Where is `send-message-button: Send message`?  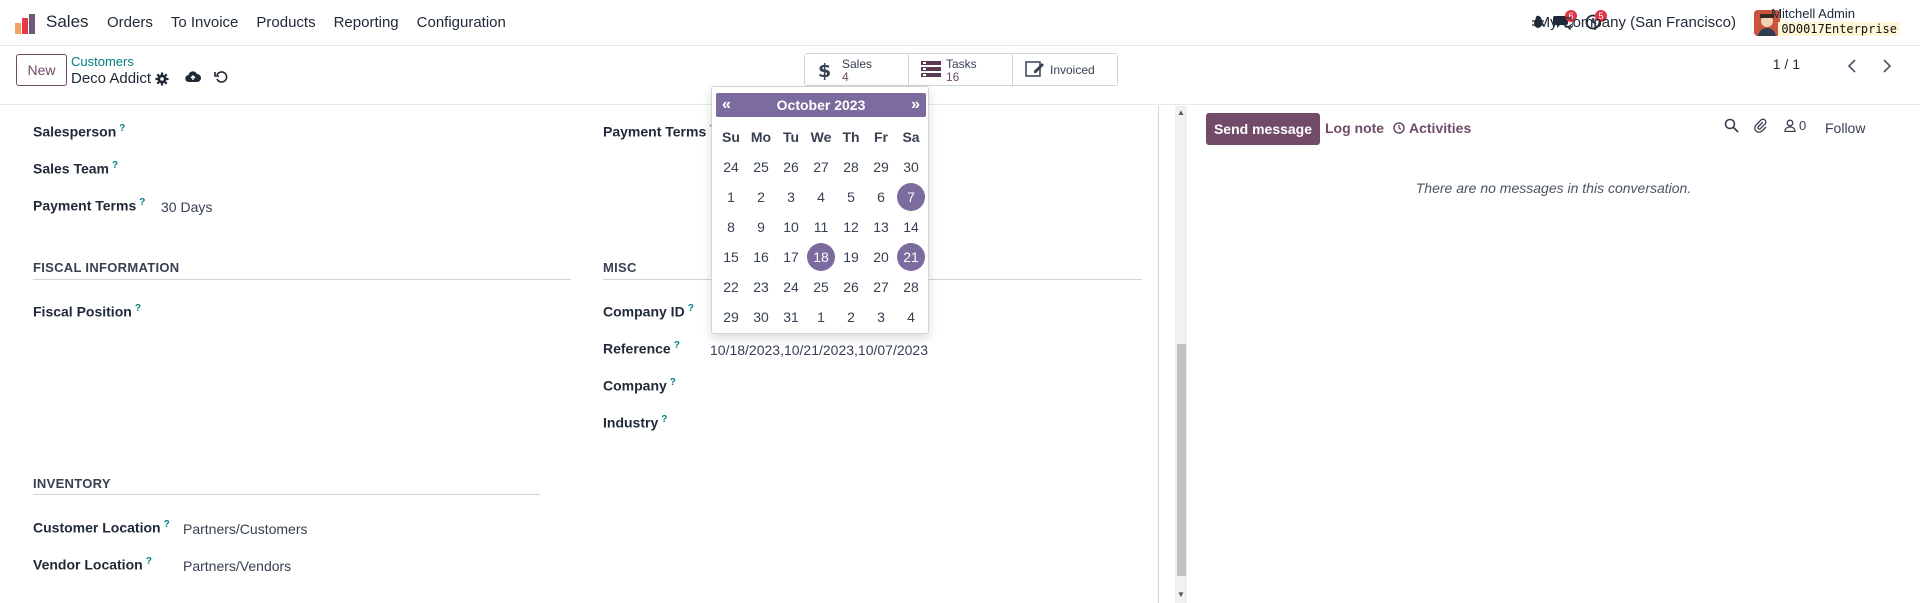 send-message-button: Send message is located at coordinates (1263, 129).